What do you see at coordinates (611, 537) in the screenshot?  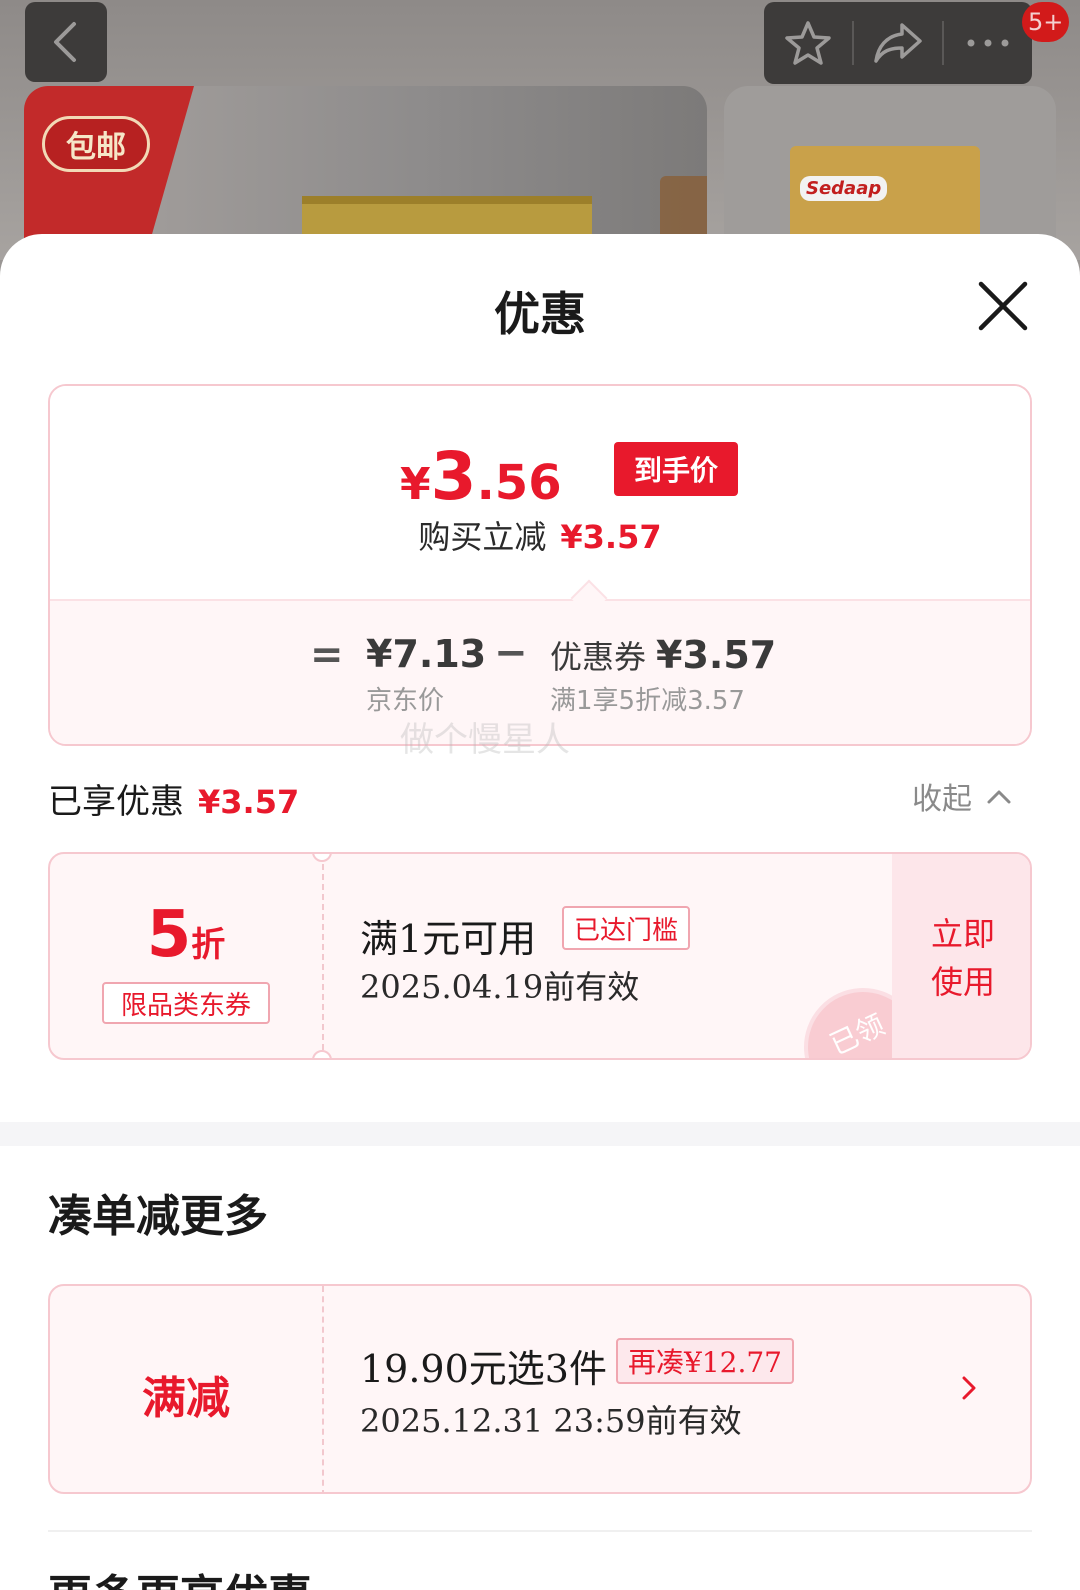 I see `instant-discount-amount: ¥3.57` at bounding box center [611, 537].